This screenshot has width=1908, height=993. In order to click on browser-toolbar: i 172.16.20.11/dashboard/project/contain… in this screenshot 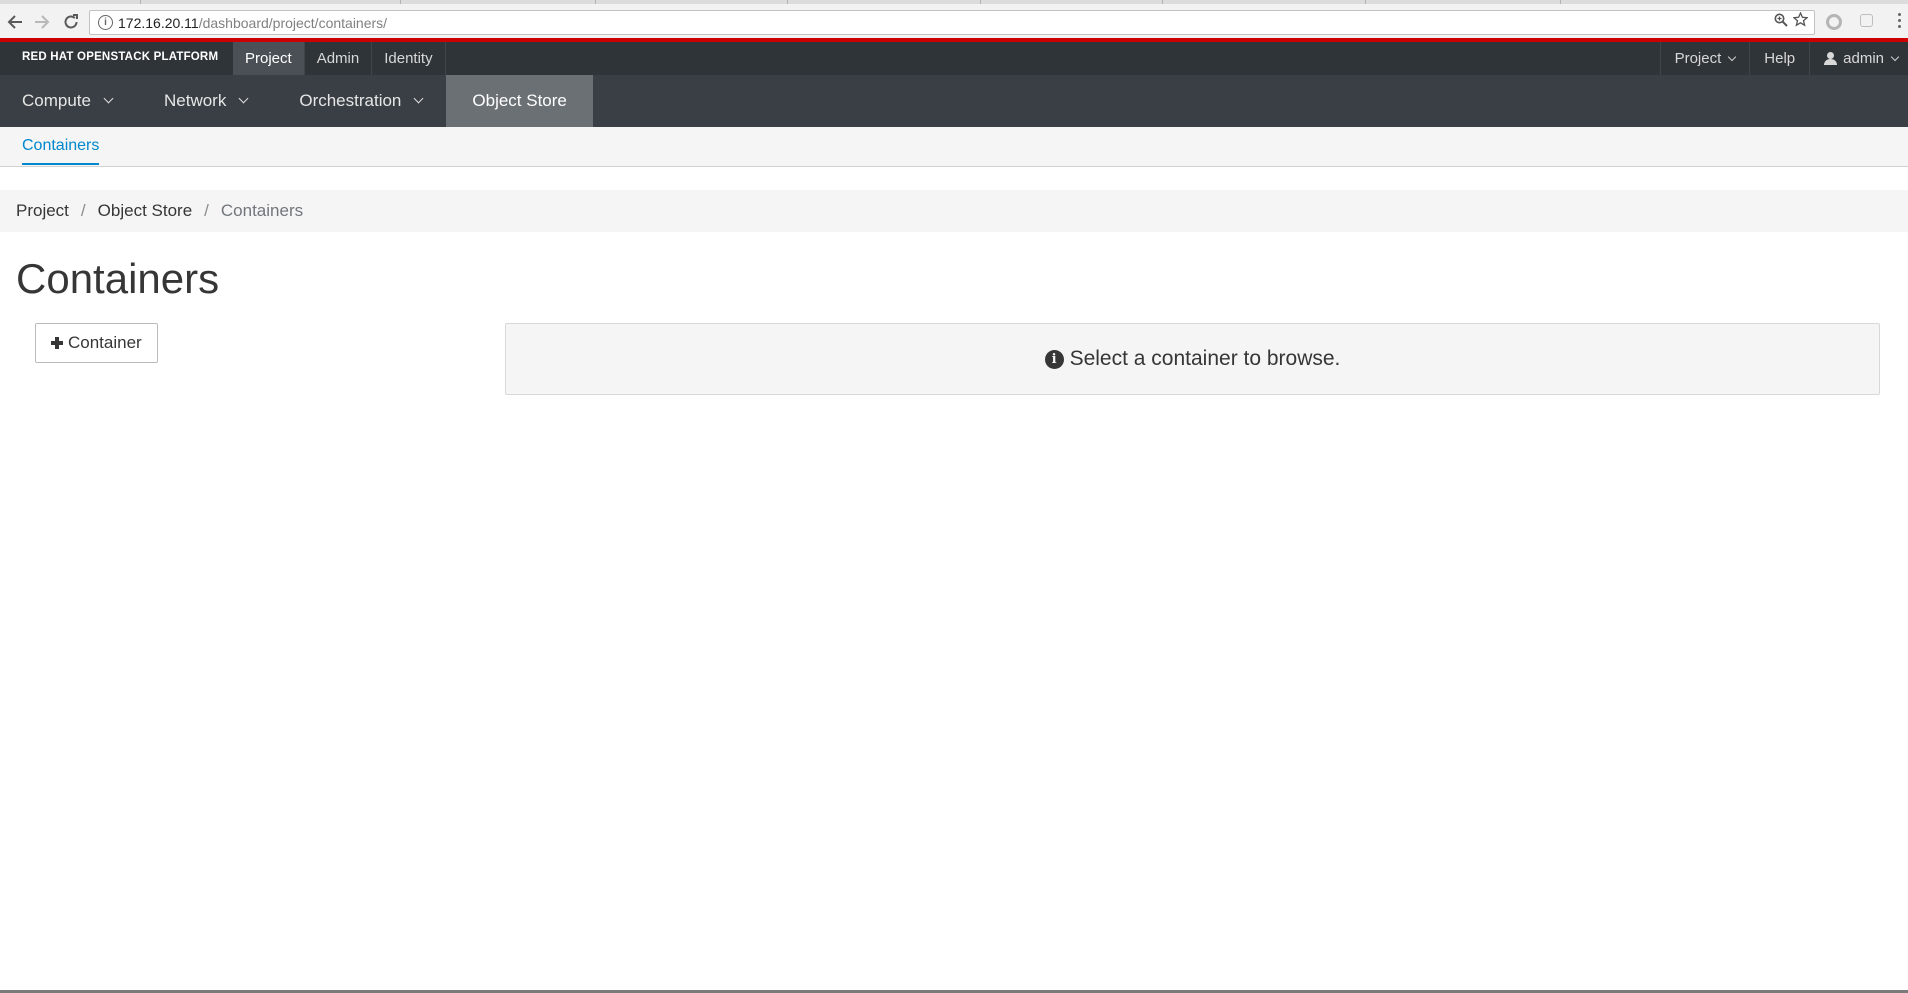, I will do `click(954, 23)`.